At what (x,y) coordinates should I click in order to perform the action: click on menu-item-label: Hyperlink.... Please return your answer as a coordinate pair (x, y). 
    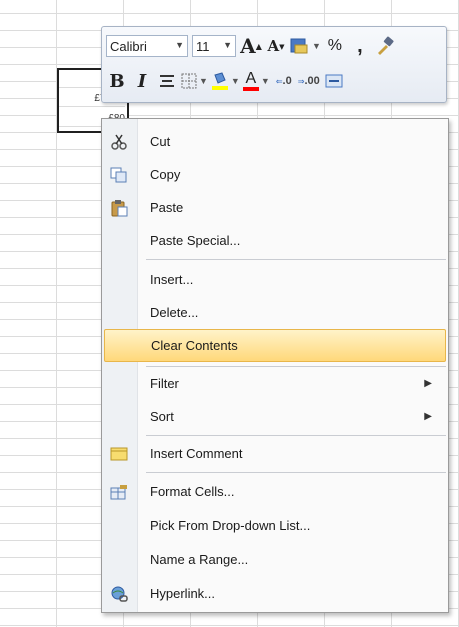
    Looking at the image, I should click on (183, 593).